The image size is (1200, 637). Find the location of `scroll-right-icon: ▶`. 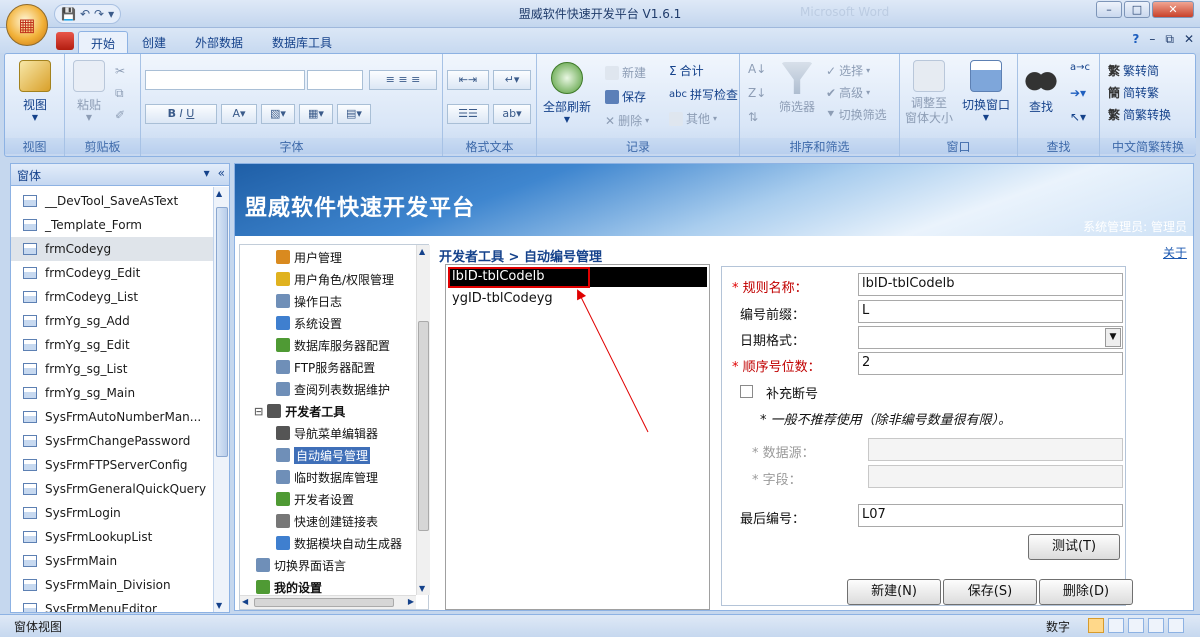

scroll-right-icon: ▶ is located at coordinates (411, 601).